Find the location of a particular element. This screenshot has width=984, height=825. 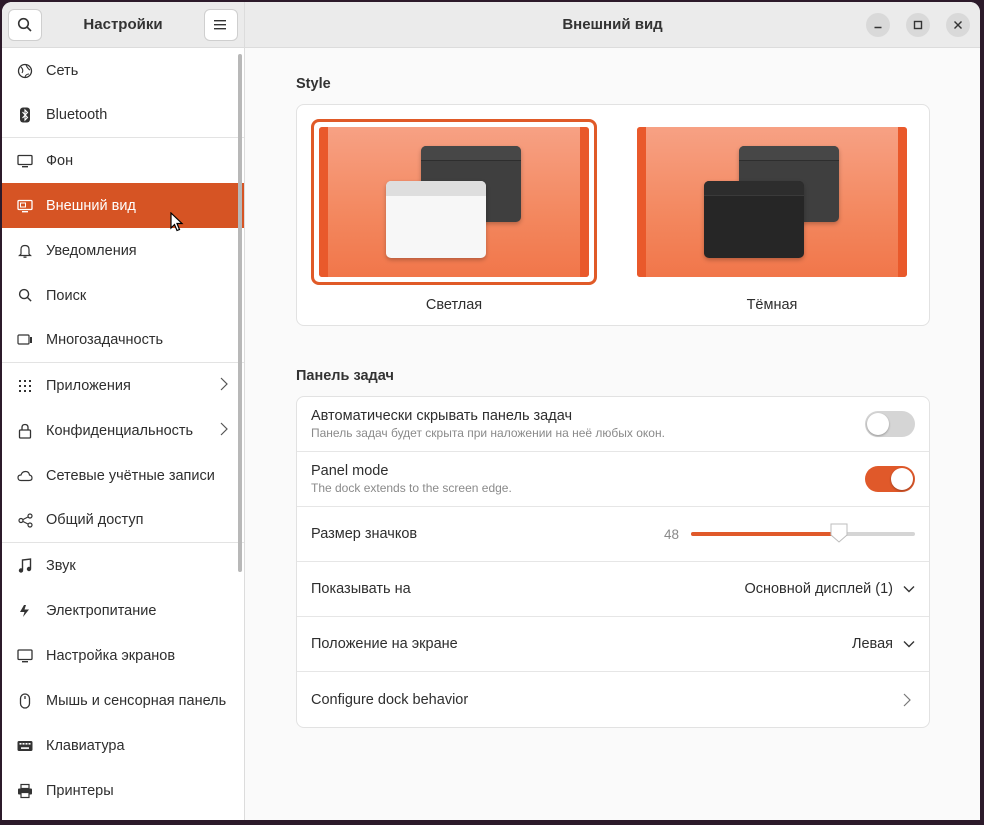

sidebar-item-printers: Принтеры is located at coordinates (123, 790).